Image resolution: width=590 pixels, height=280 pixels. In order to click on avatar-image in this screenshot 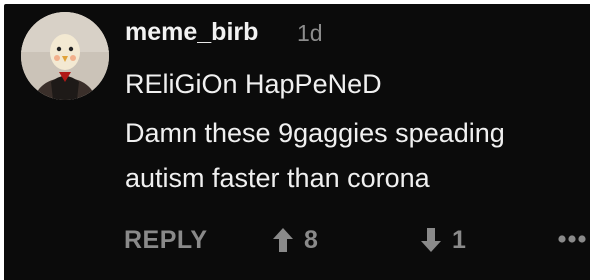, I will do `click(65, 56)`.